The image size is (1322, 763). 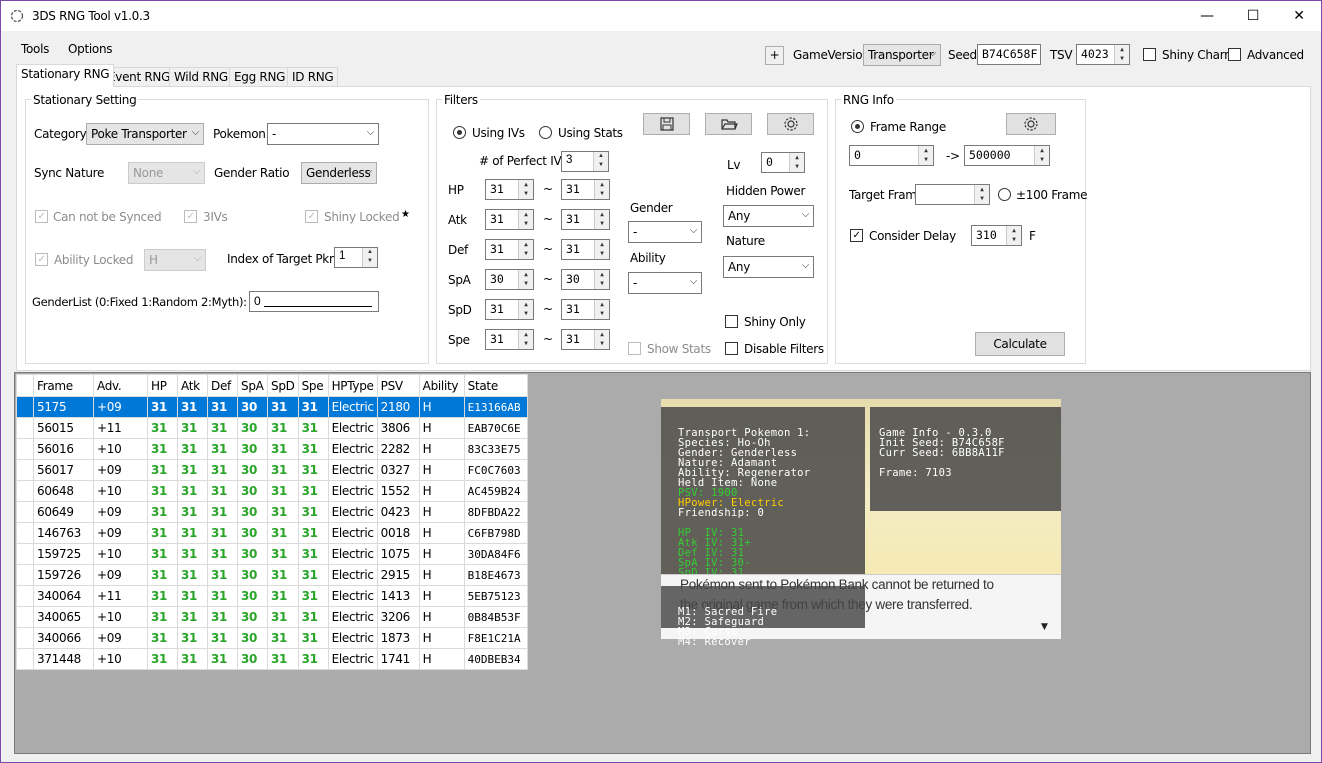 I want to click on frame-min-spinner: 0 ▲ ▼, so click(x=891, y=155).